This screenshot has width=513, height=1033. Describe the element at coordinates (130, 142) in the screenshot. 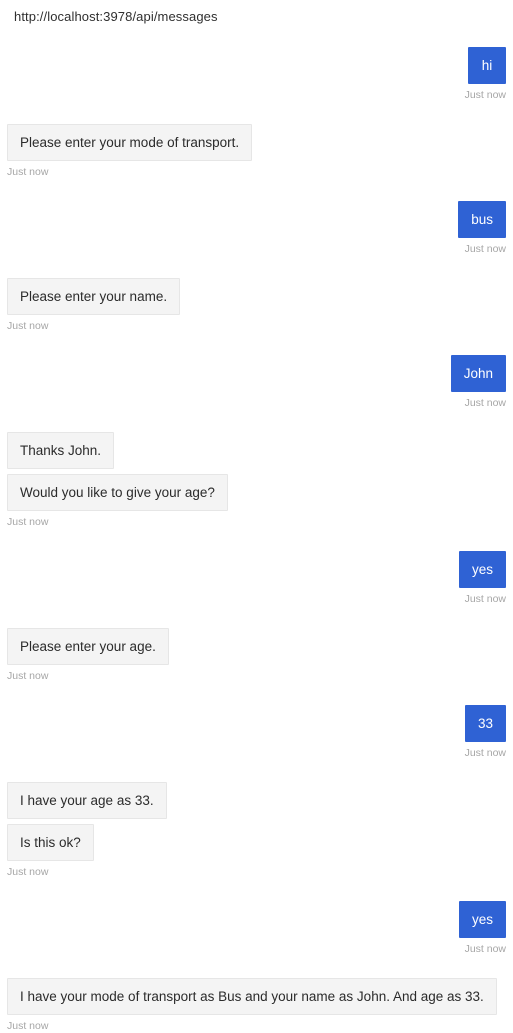

I see `bot-message-bubble: Please enter your mode of transport.` at that location.